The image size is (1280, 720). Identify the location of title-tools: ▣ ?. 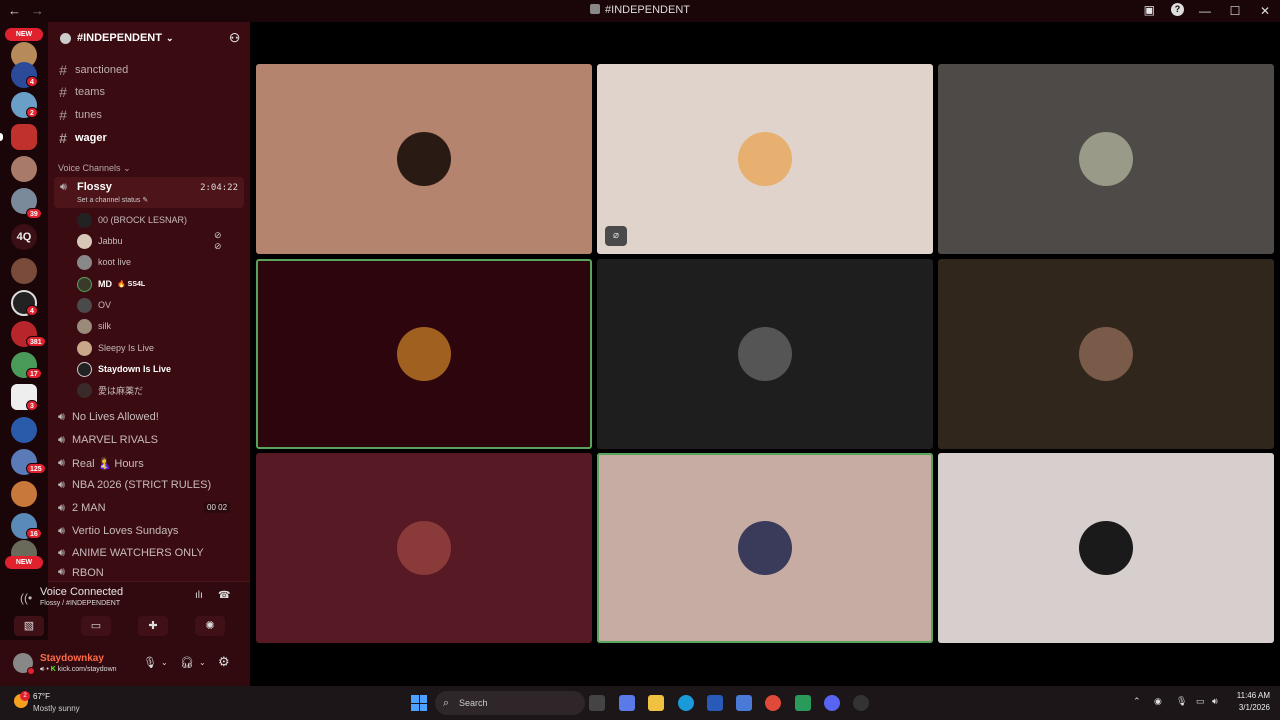
(1164, 10).